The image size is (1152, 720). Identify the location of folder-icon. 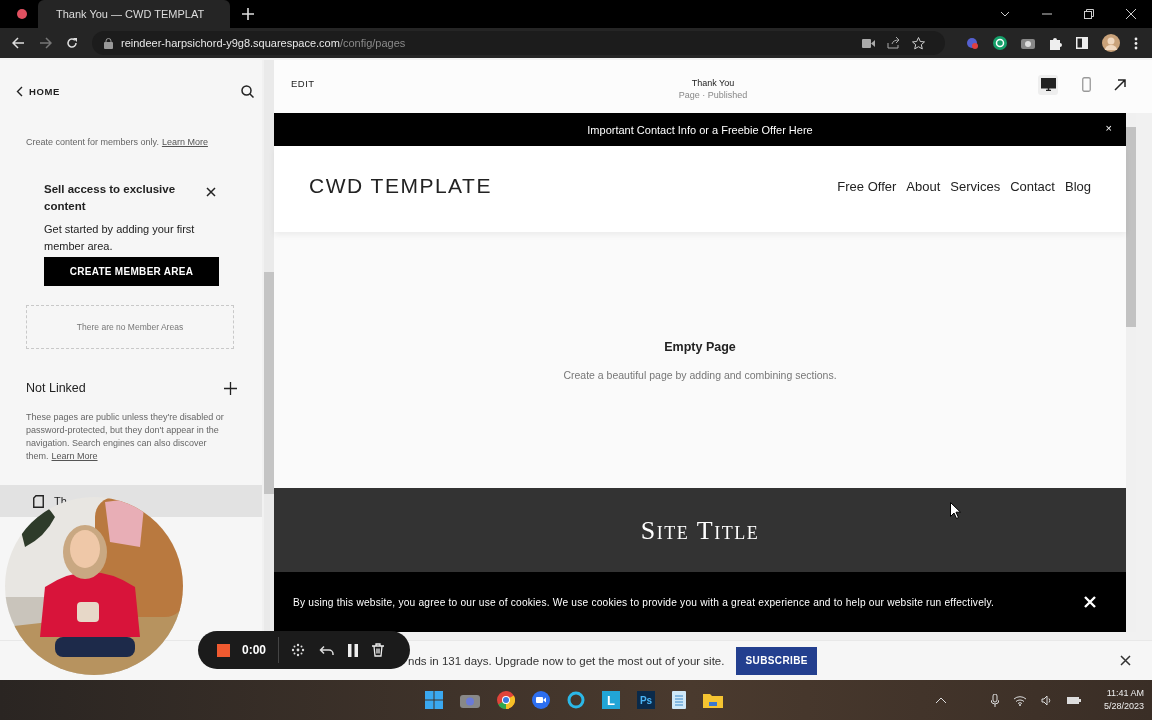
(713, 700).